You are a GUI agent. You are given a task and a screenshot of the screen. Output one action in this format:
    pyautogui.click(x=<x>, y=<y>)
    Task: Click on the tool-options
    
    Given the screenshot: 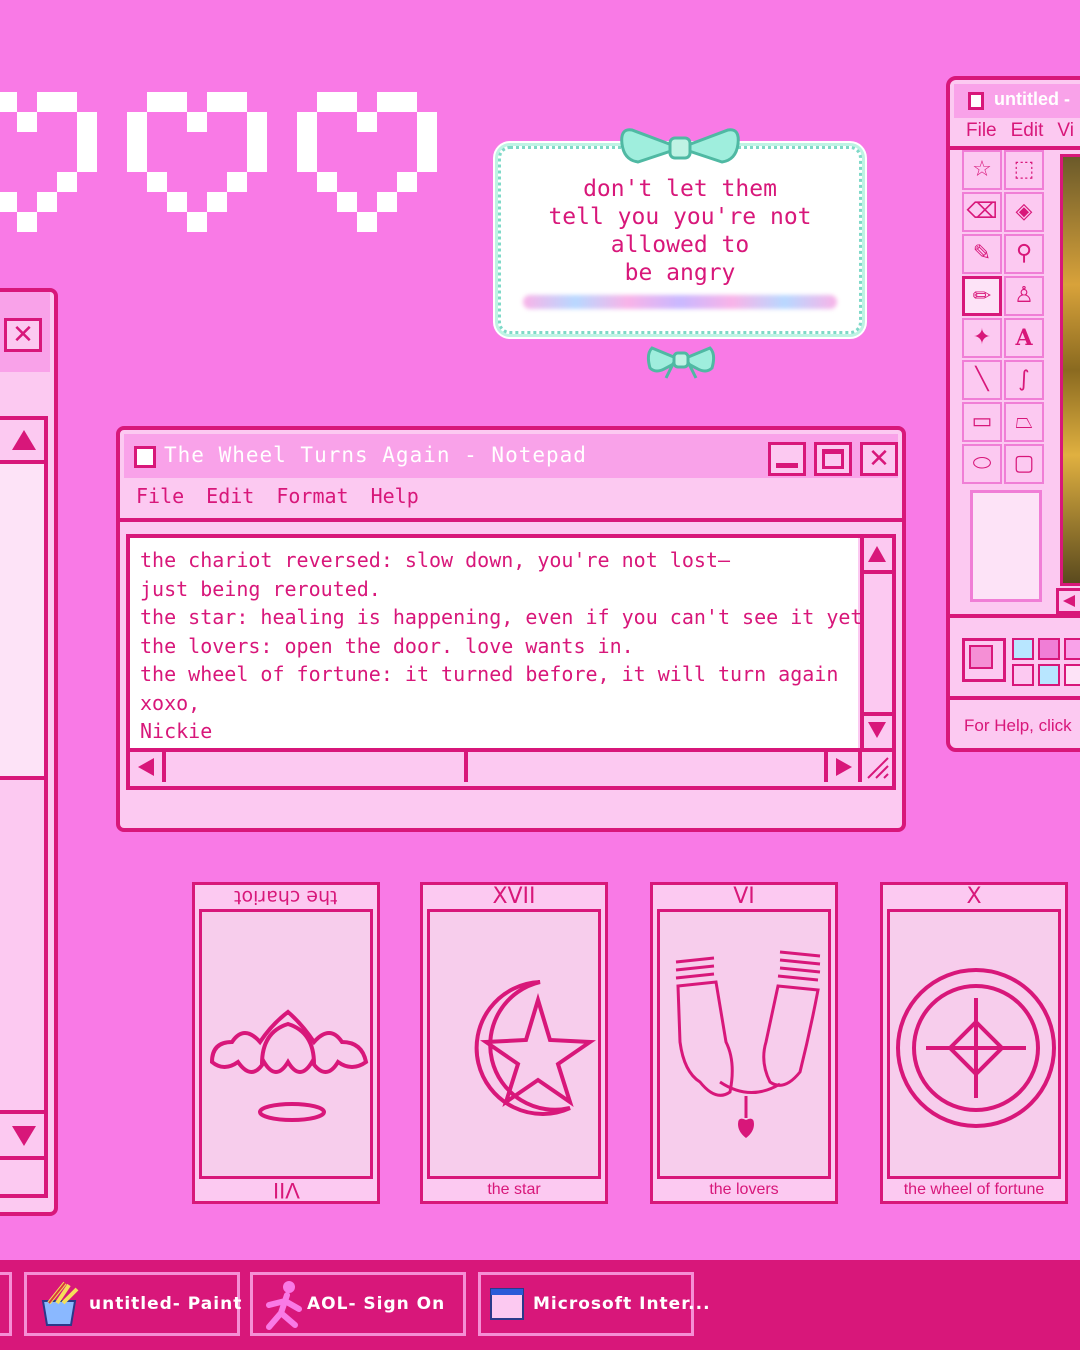 What is the action you would take?
    pyautogui.click(x=1006, y=546)
    